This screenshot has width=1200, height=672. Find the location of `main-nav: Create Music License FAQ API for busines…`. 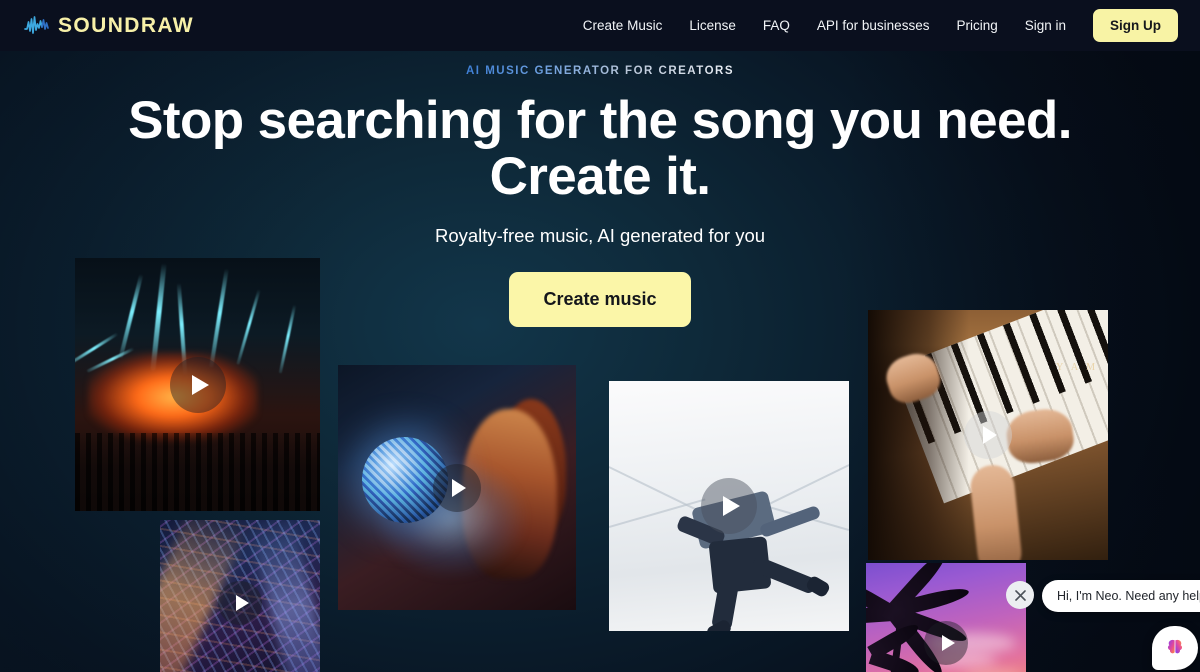

main-nav: Create Music License FAQ API for busines… is located at coordinates (880, 25).